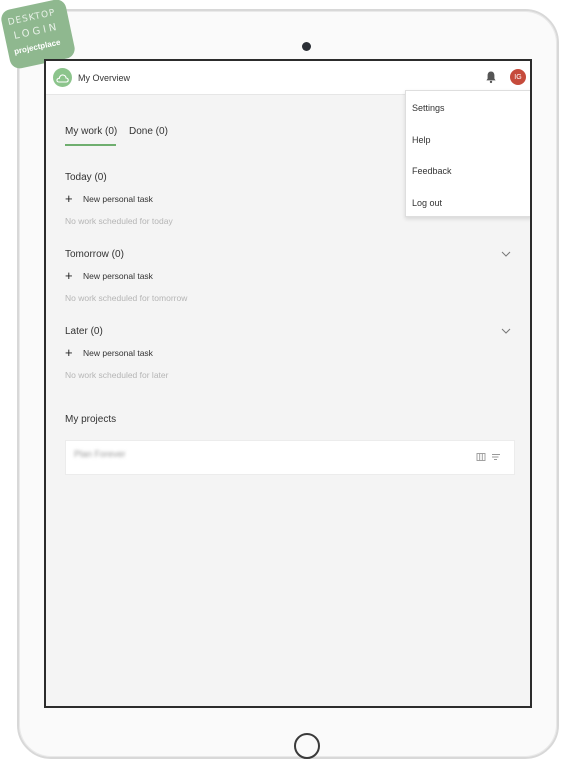  What do you see at coordinates (90, 145) in the screenshot?
I see `active-tab-indicator` at bounding box center [90, 145].